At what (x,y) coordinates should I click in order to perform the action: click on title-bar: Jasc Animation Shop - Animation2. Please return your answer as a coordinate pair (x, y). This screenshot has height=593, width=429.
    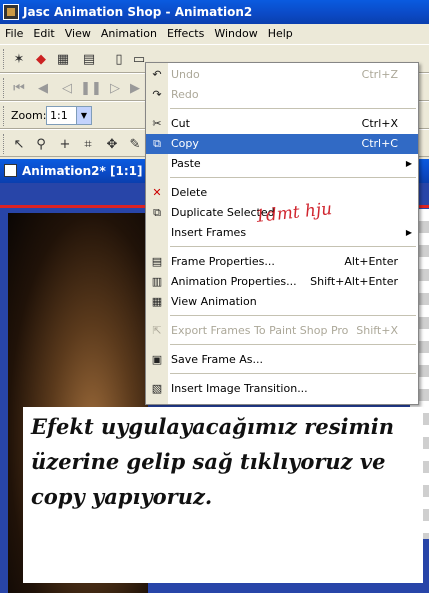
    Looking at the image, I should click on (214, 12).